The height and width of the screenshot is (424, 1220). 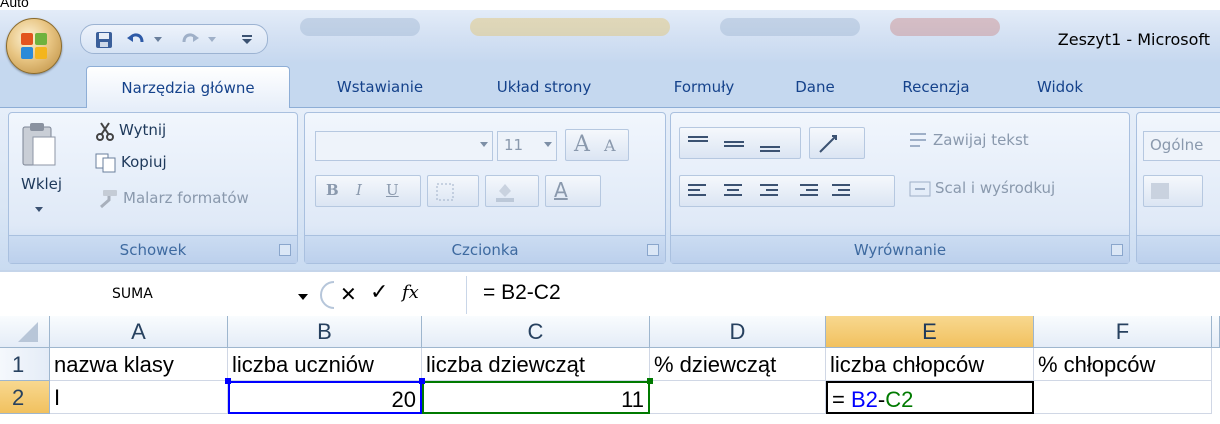 What do you see at coordinates (544, 87) in the screenshot?
I see `tab-page-layout: Układ strony` at bounding box center [544, 87].